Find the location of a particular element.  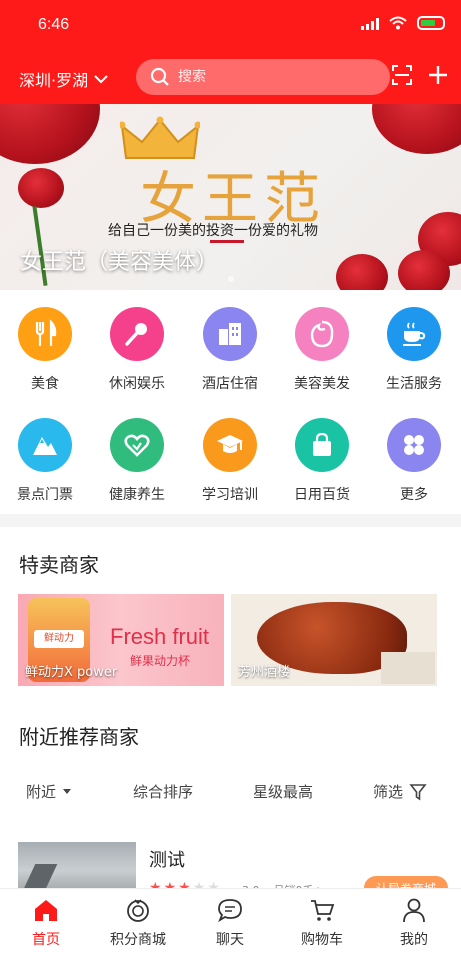

merchant-list-item: 测试 ★ ★ ★ ★ ★ 3.0 月销0千+ 认异券商城 is located at coordinates (233, 871).